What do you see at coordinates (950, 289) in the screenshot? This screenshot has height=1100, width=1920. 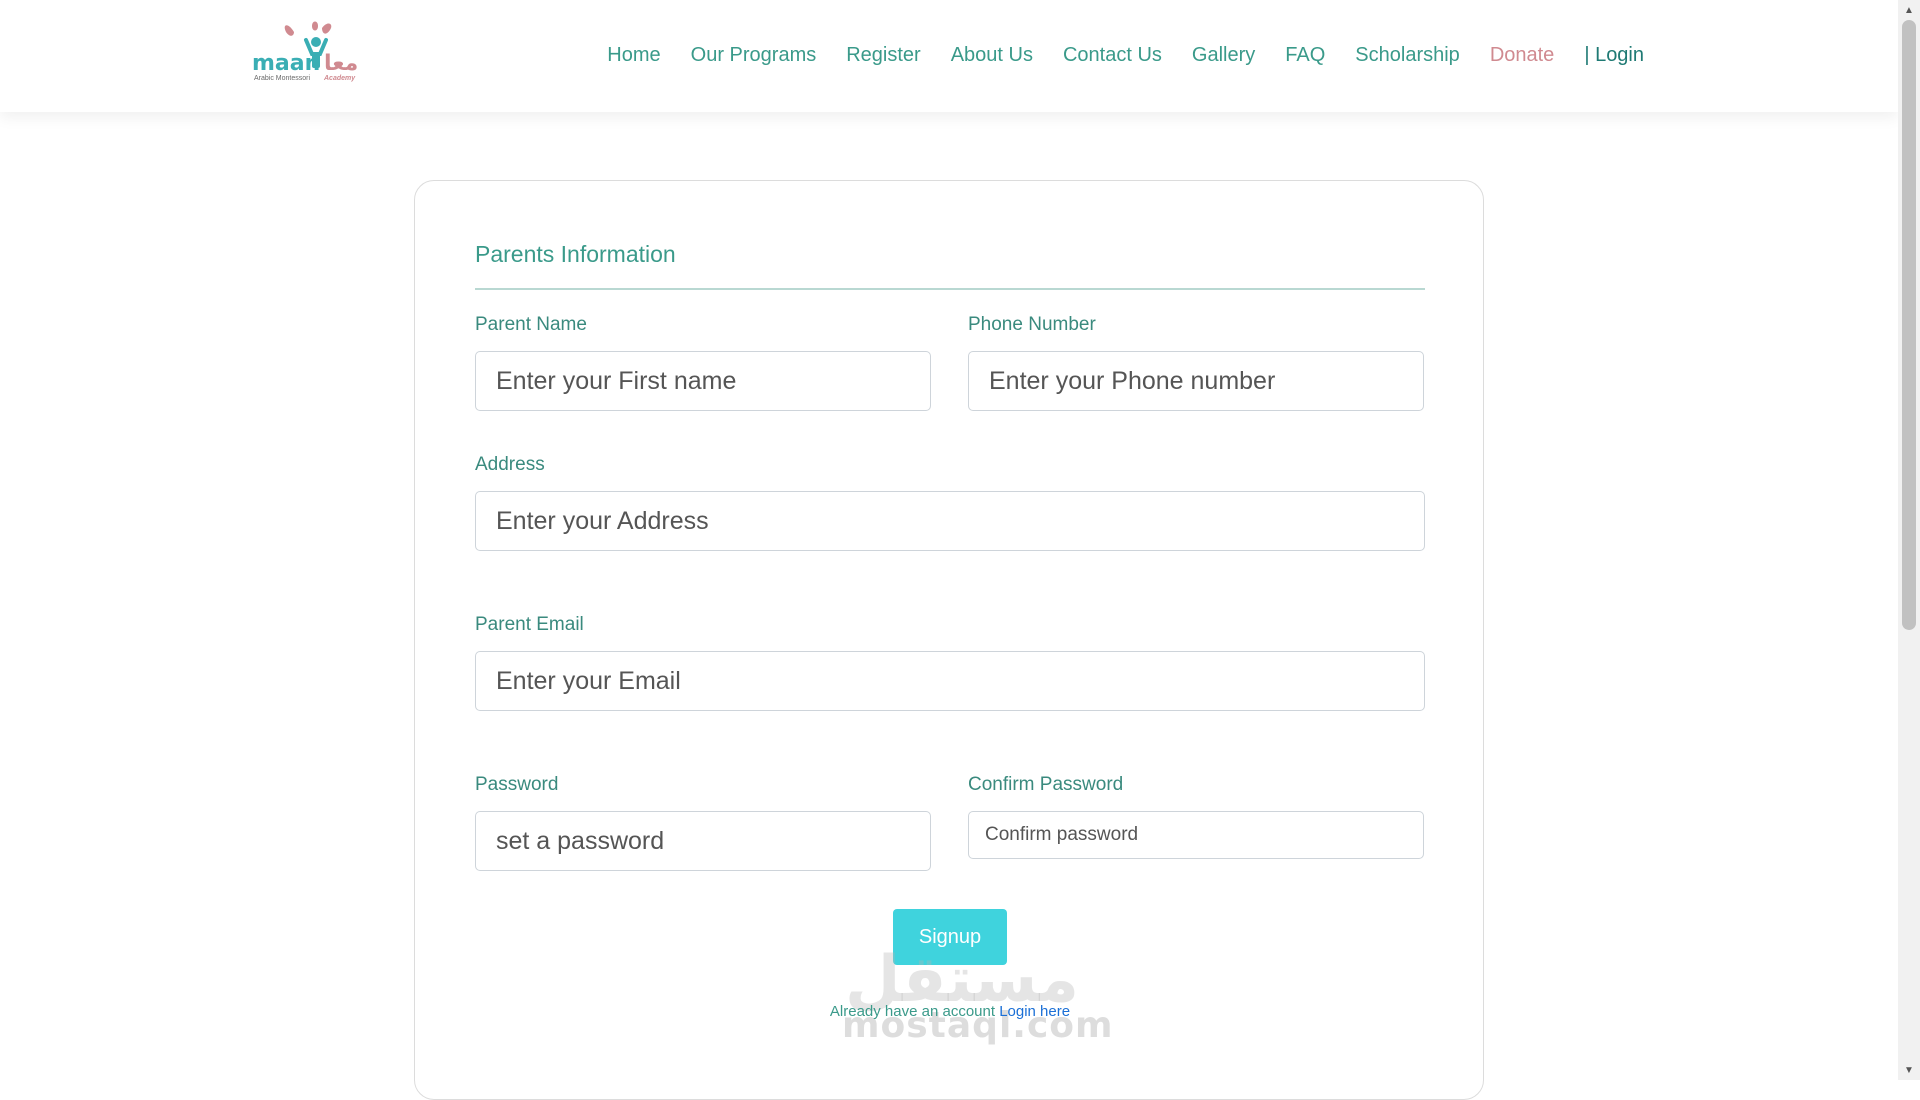 I see `section-divider` at bounding box center [950, 289].